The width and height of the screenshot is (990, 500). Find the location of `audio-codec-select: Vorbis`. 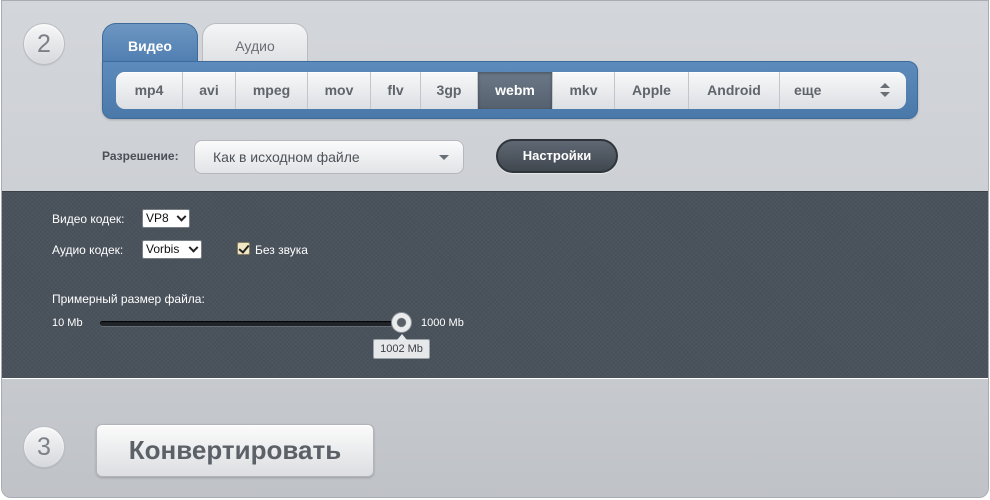

audio-codec-select: Vorbis is located at coordinates (172, 249).